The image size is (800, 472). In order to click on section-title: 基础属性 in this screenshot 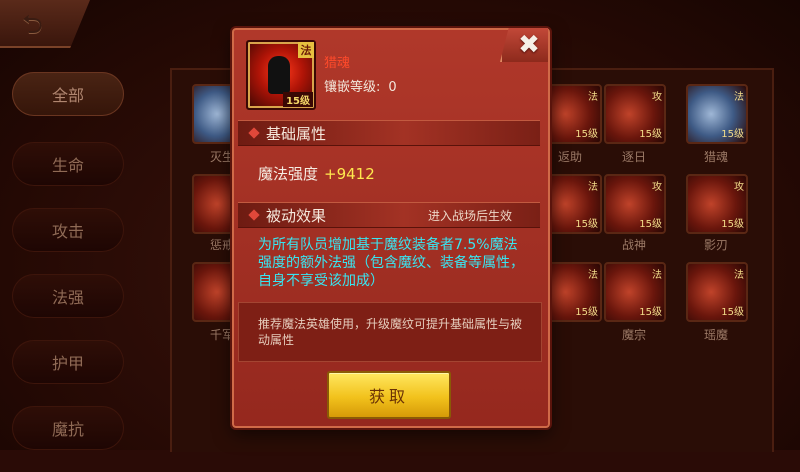, I will do `click(296, 133)`.